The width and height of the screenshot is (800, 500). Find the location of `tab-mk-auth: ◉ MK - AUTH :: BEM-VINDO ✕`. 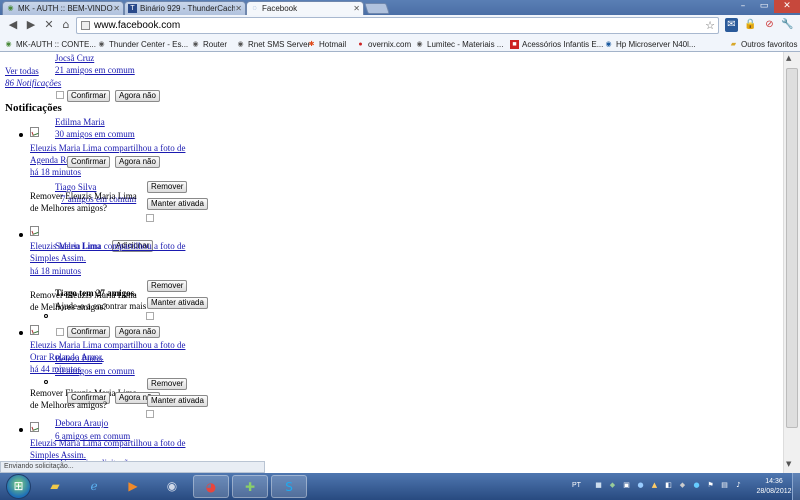

tab-mk-auth: ◉ MK - AUTH :: BEM-VINDO ✕ is located at coordinates (63, 8).